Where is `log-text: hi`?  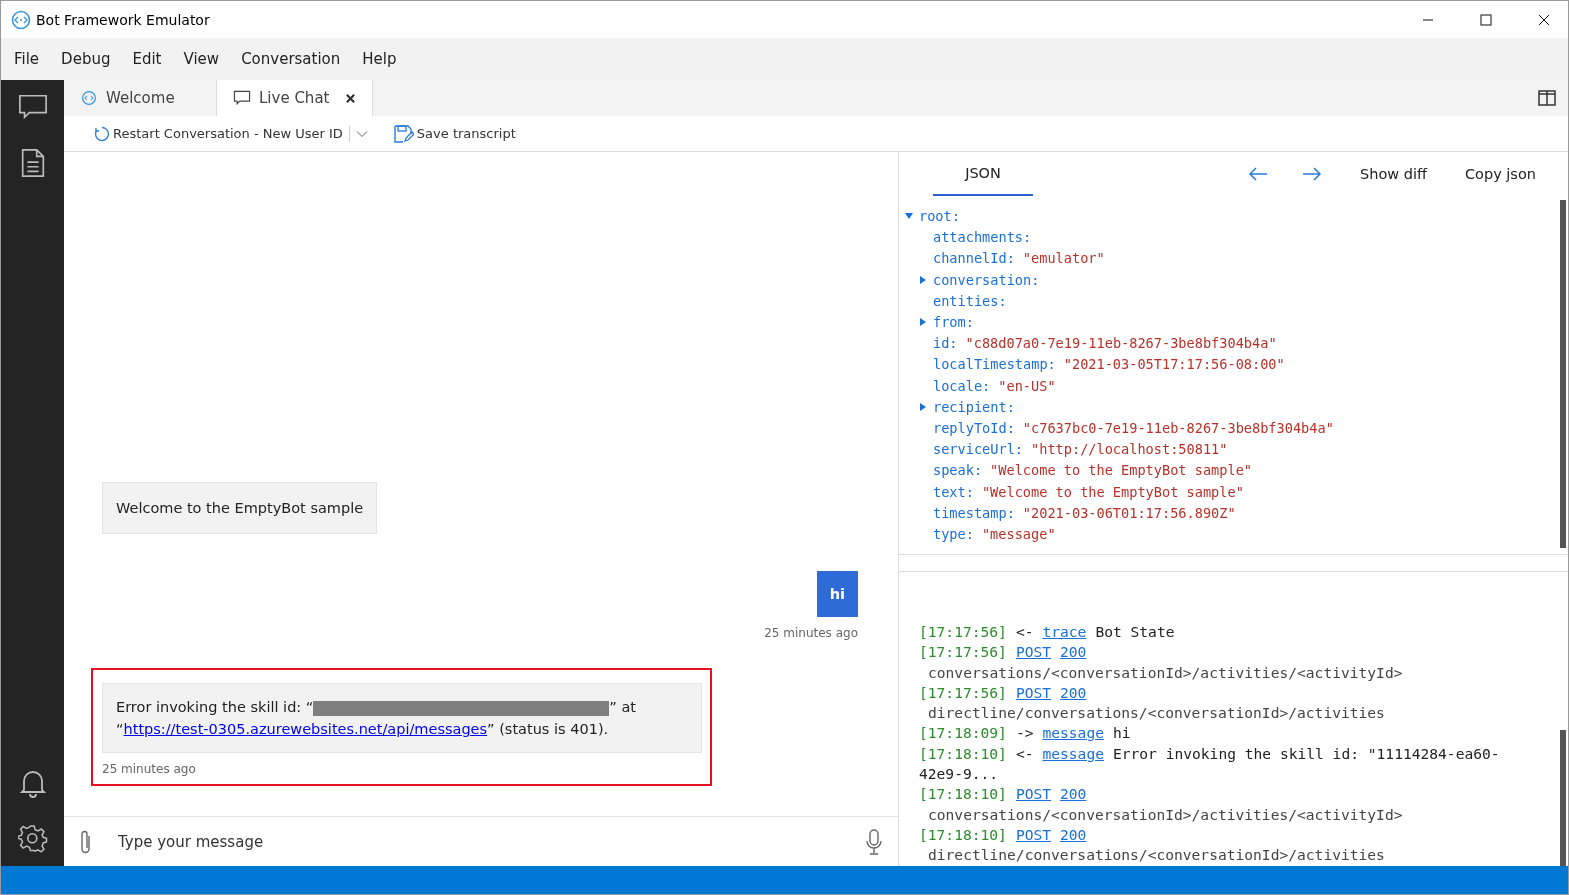 log-text: hi is located at coordinates (1121, 733).